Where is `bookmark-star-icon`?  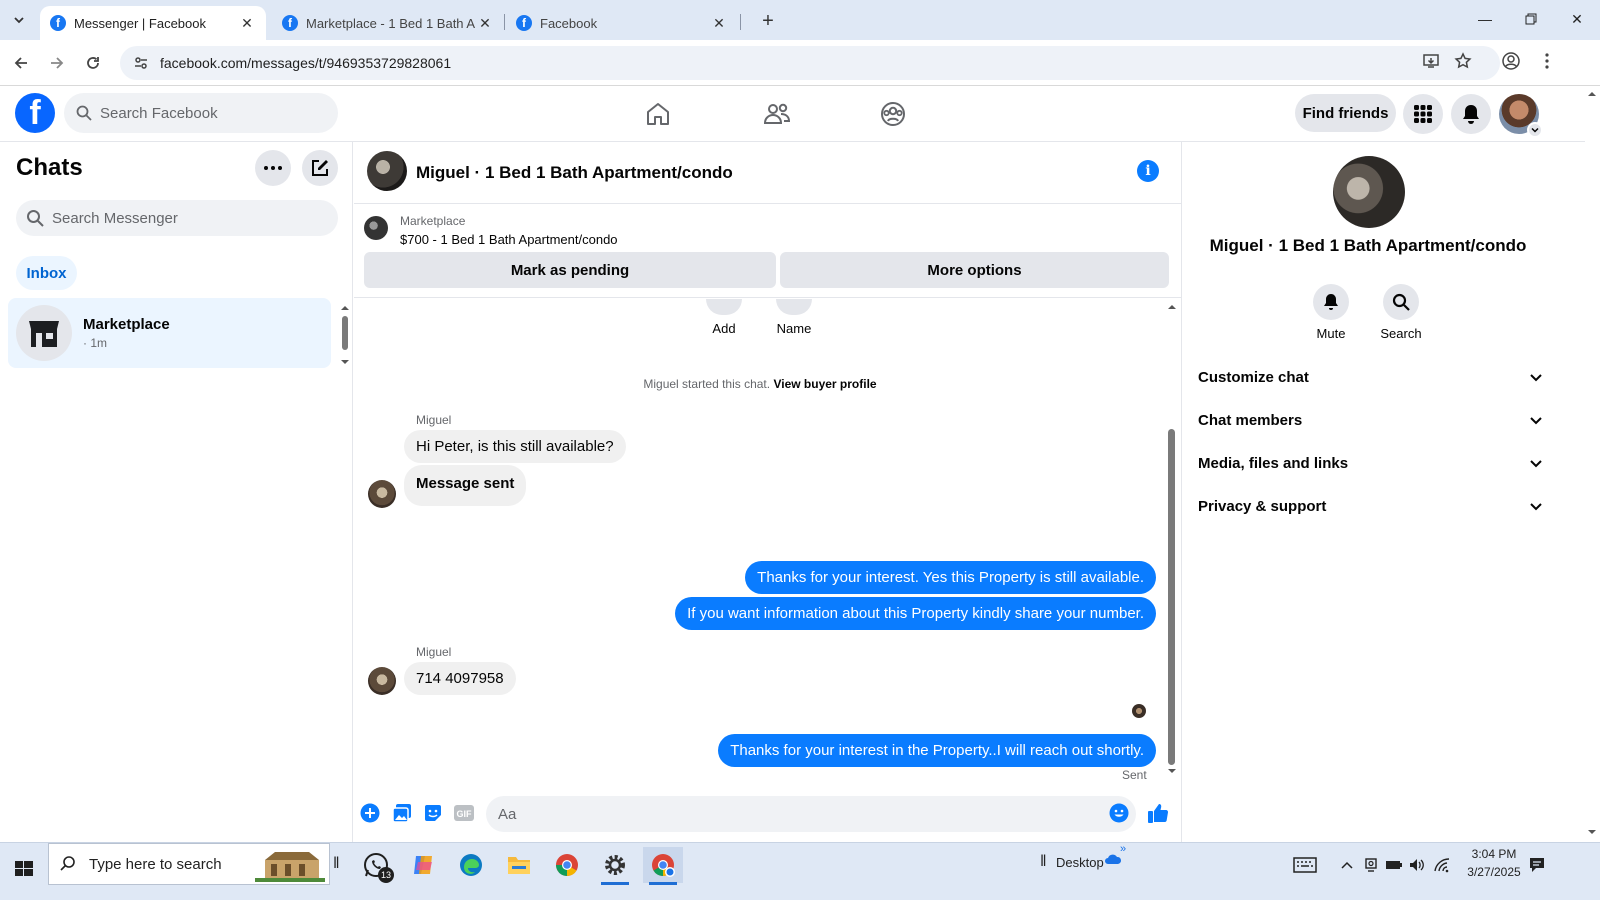
bookmark-star-icon is located at coordinates (1463, 61).